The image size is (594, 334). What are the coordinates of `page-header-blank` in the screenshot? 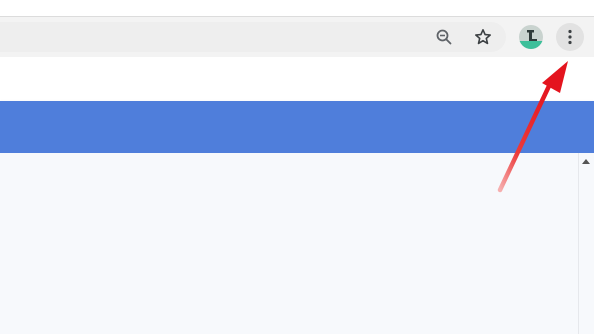 It's located at (297, 79).